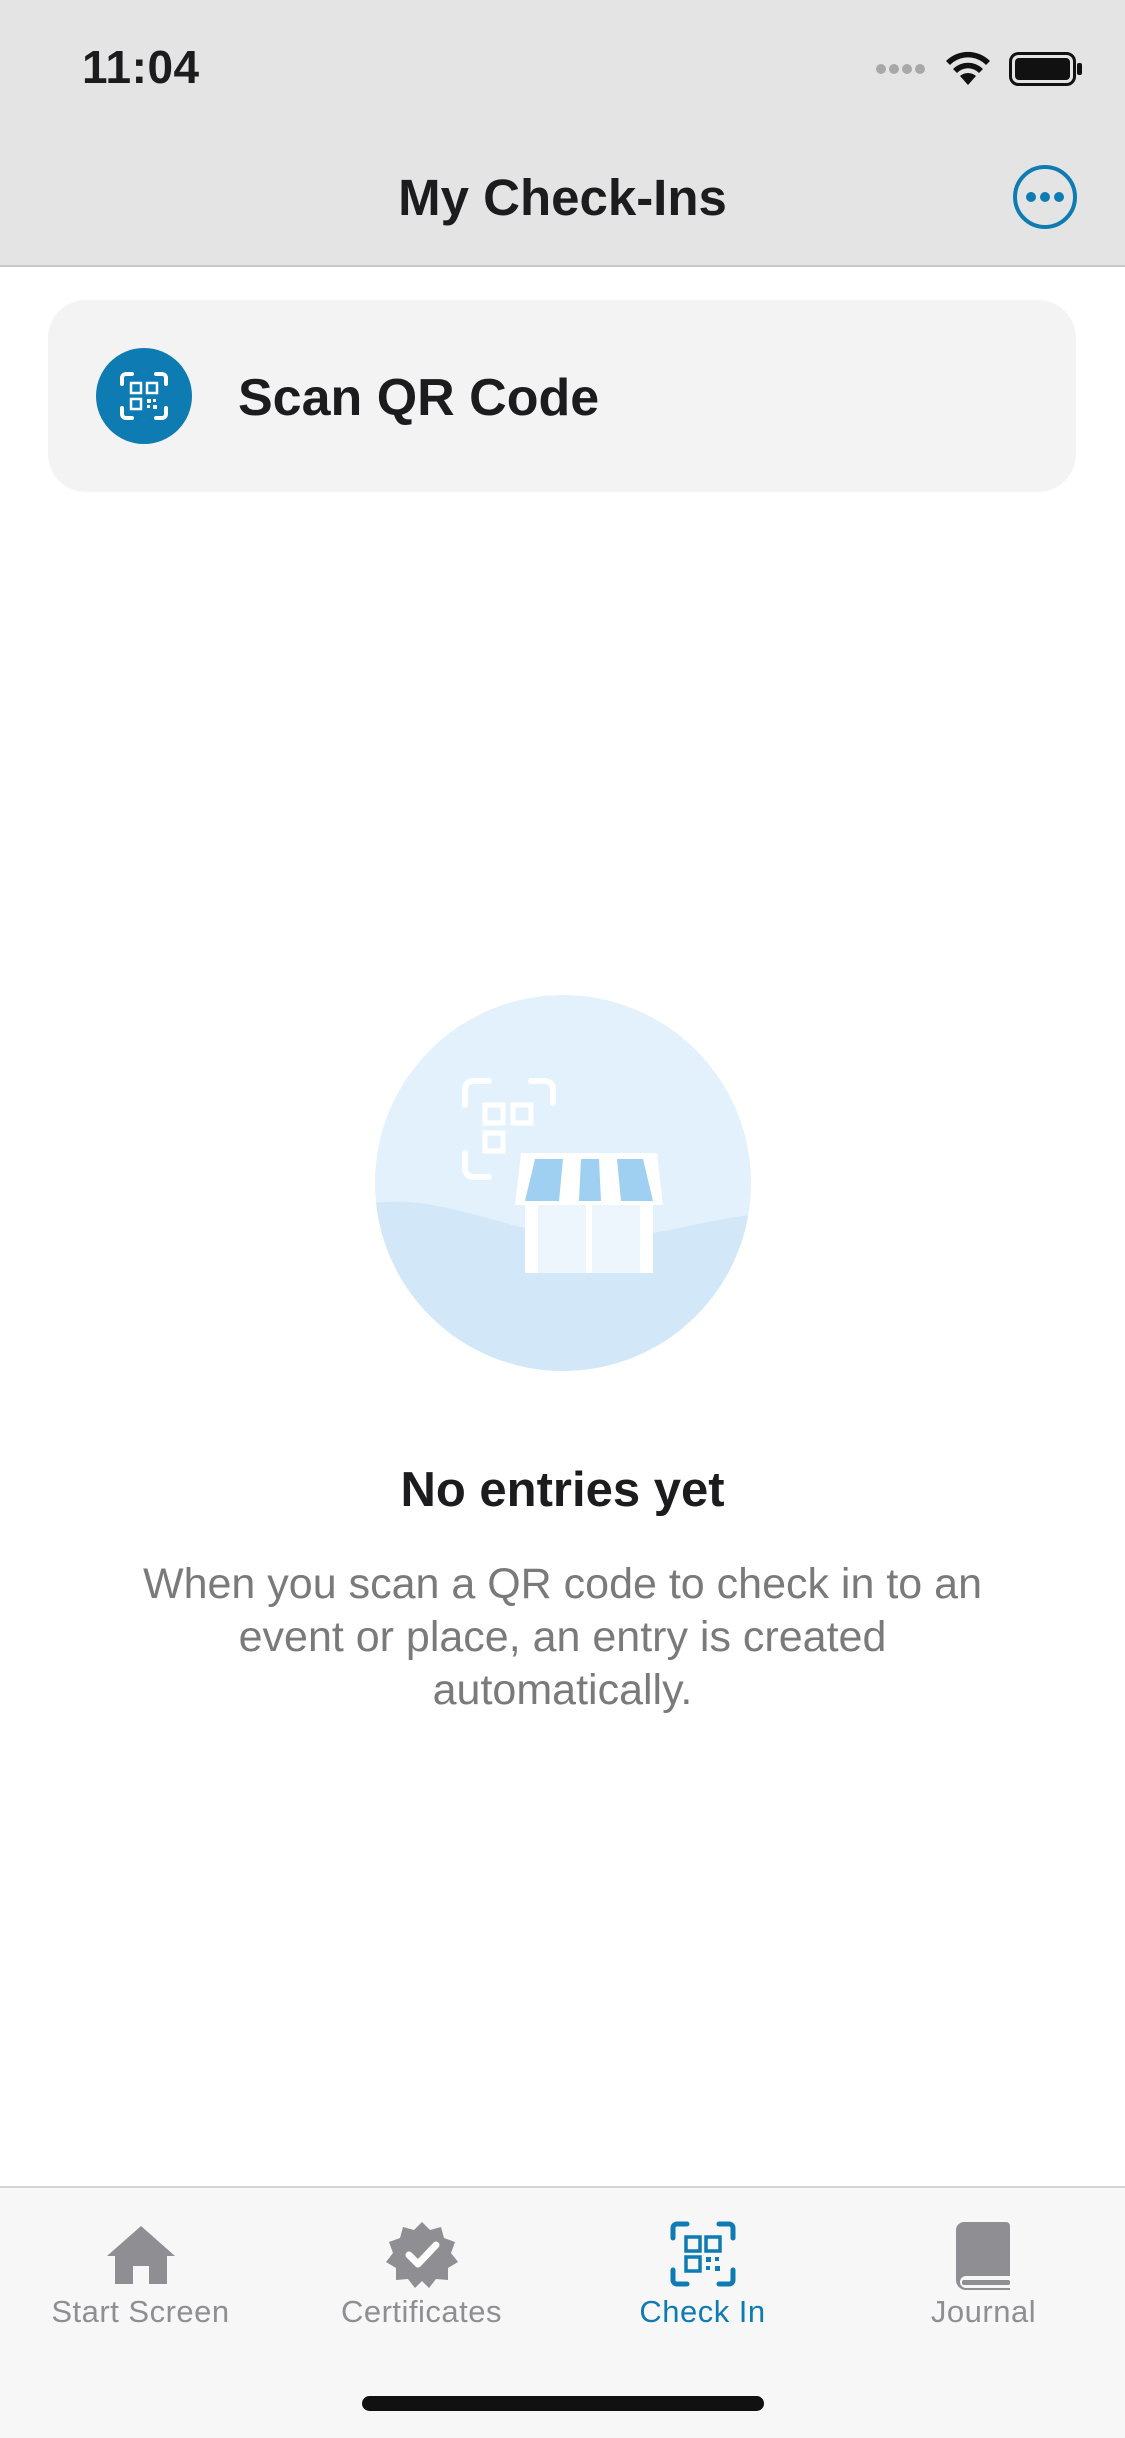 The image size is (1125, 2438). I want to click on tab-certificates: Certificates, so click(421, 2273).